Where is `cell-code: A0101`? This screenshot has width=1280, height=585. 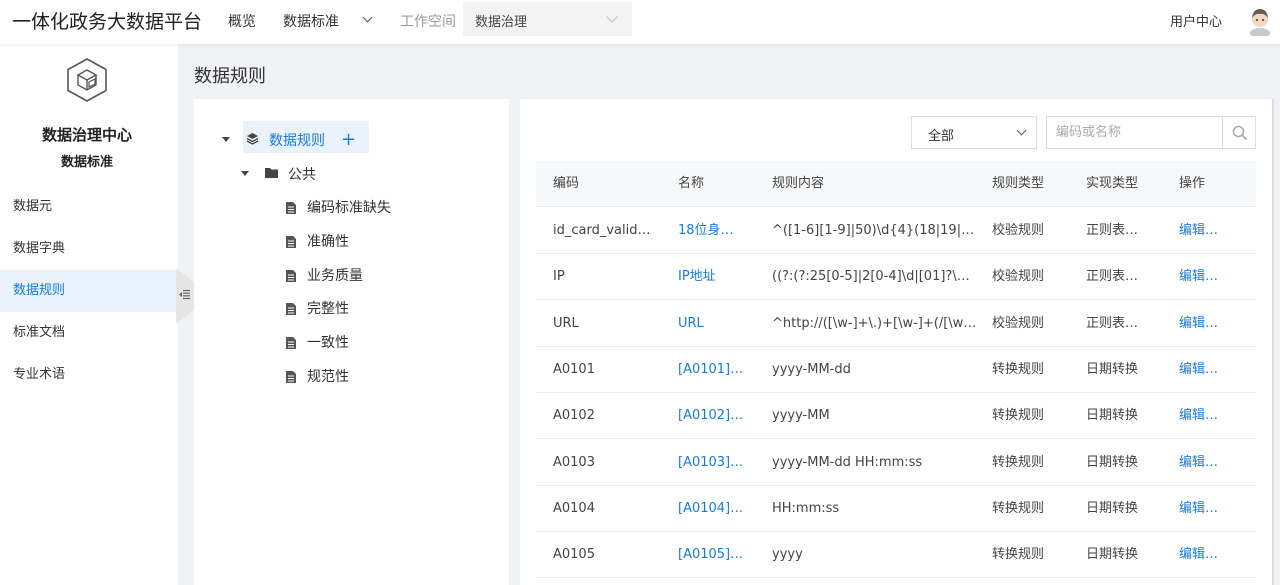 cell-code: A0101 is located at coordinates (574, 369).